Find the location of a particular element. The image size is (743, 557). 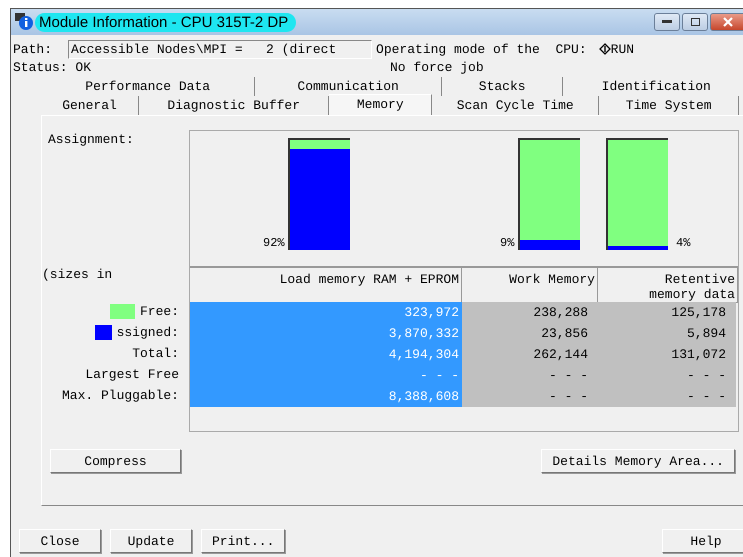

table-cell: 323,972 is located at coordinates (326, 312).